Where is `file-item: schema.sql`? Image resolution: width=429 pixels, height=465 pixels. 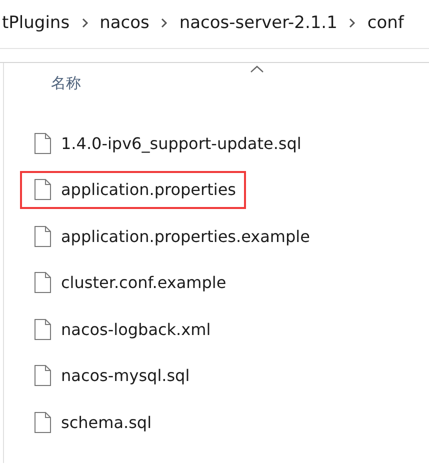
file-item: schema.sql is located at coordinates (91, 422).